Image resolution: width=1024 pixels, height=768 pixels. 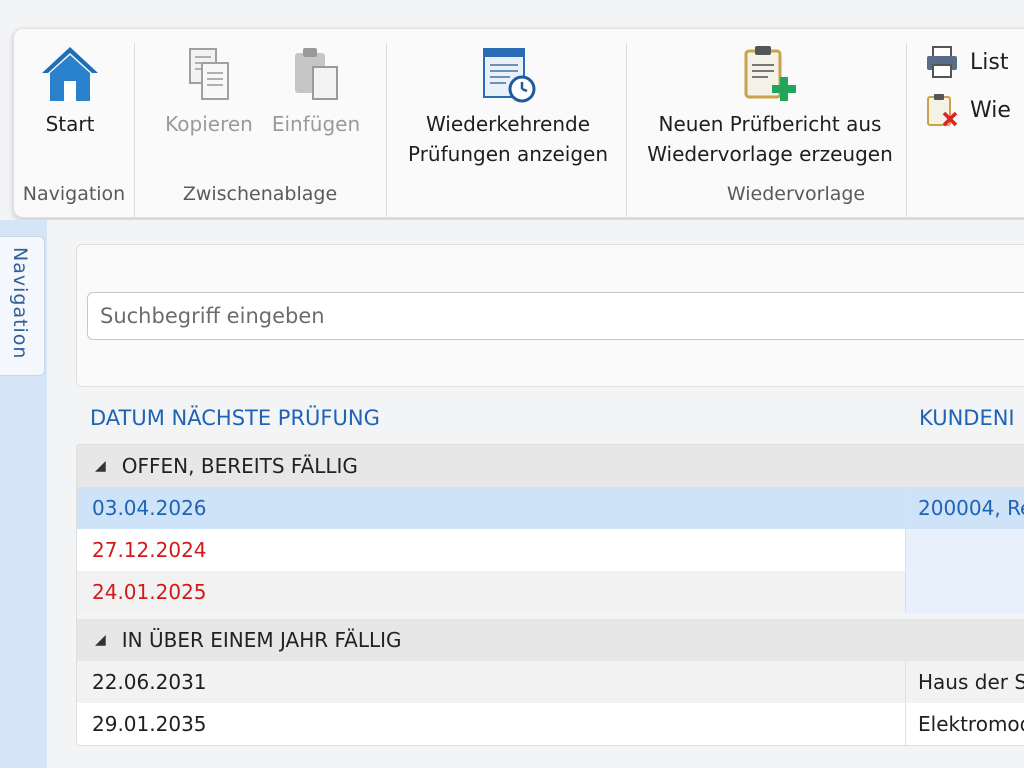 What do you see at coordinates (550, 682) in the screenshot?
I see `table-row: 22.06.2031 Haus der S` at bounding box center [550, 682].